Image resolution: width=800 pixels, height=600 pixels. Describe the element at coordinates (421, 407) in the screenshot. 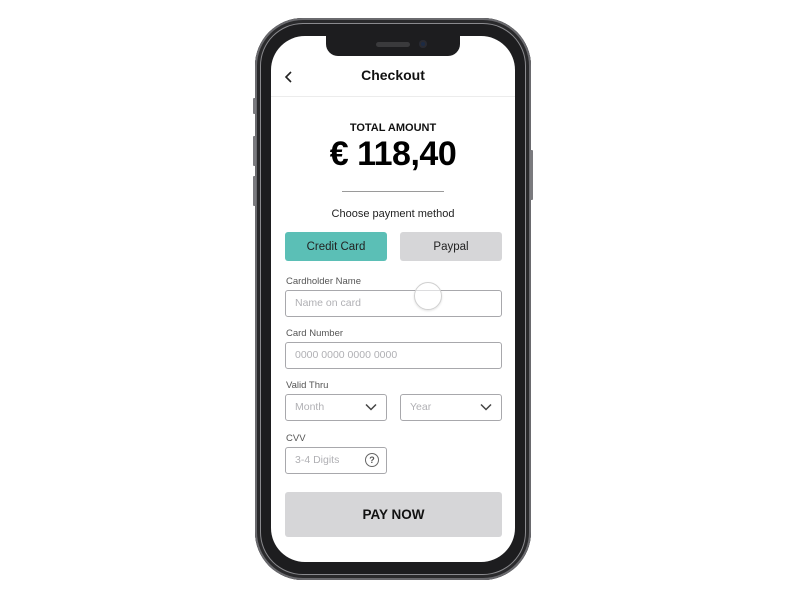

I see `year-placeholder: Year` at that location.